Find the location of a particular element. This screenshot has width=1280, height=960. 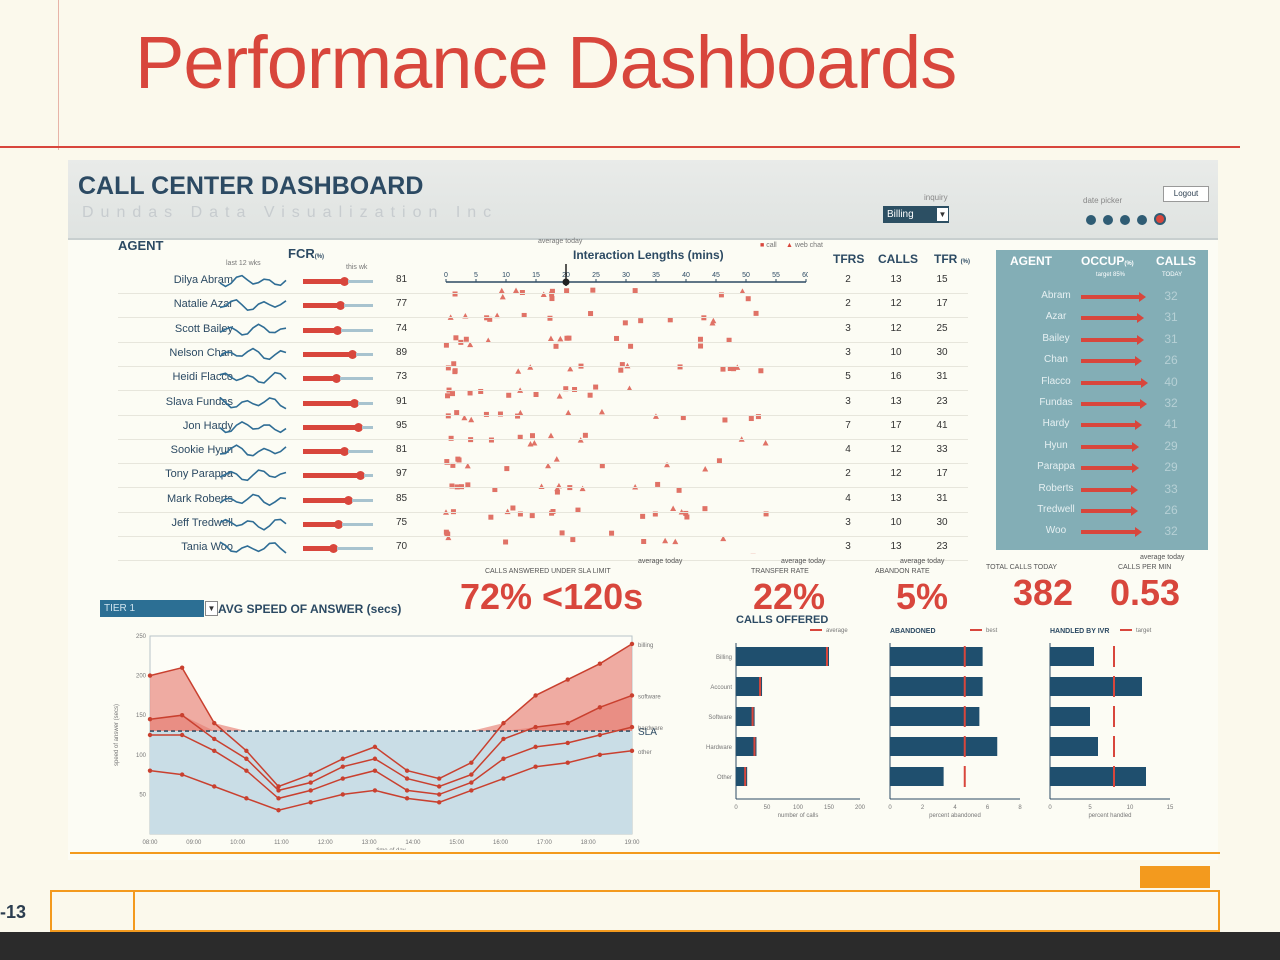

occupancy-row: Parappa 29 is located at coordinates (1102, 467).